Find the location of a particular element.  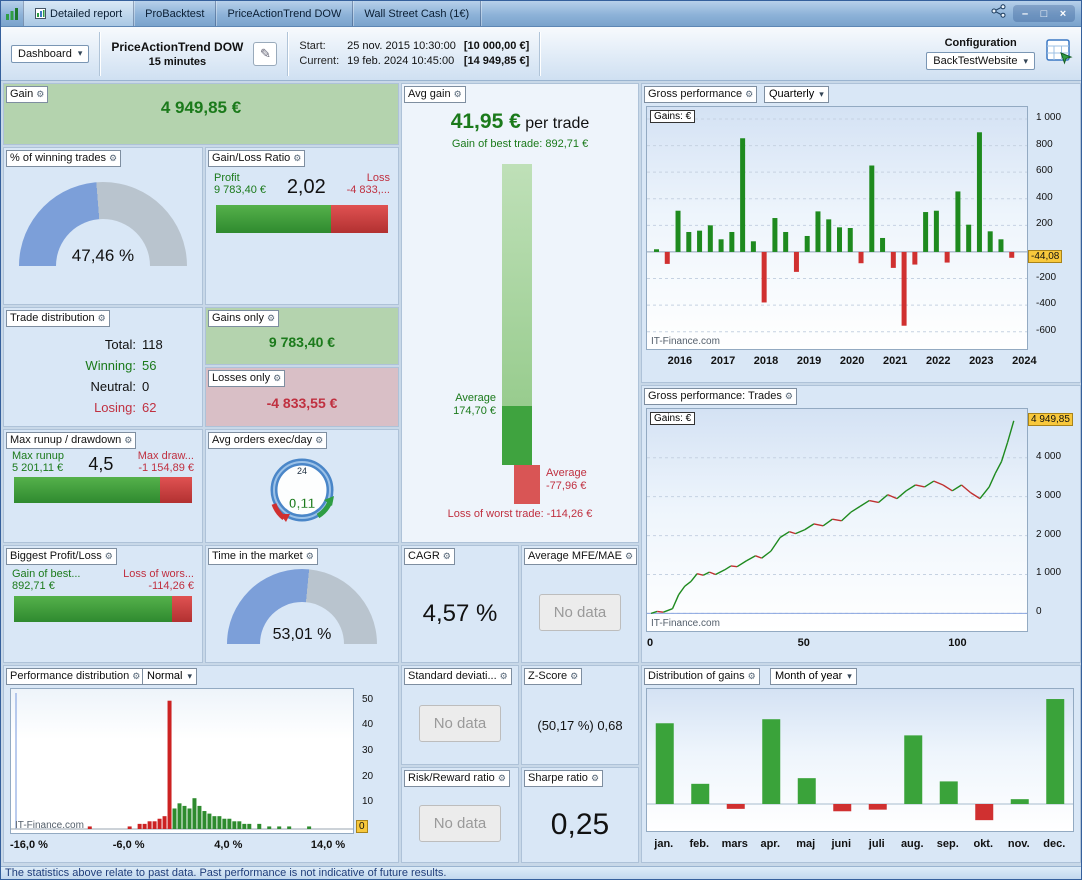

start-label: Start: is located at coordinates (312, 46).